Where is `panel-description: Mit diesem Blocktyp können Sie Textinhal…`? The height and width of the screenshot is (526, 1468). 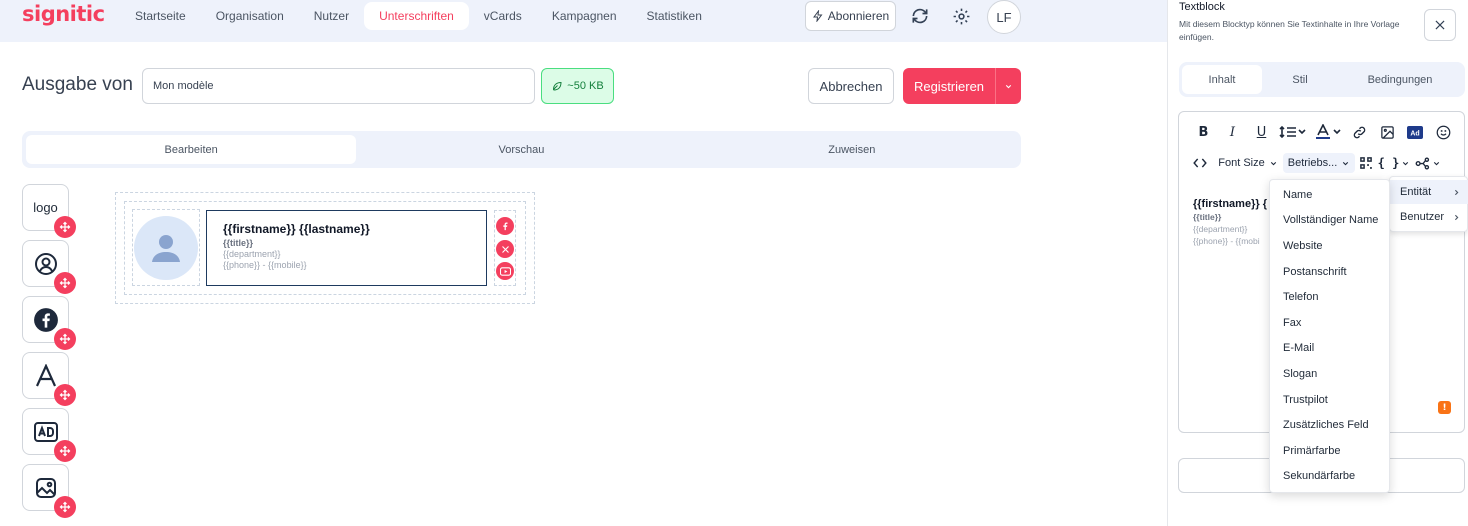 panel-description: Mit diesem Blocktyp können Sie Textinhal… is located at coordinates (1289, 30).